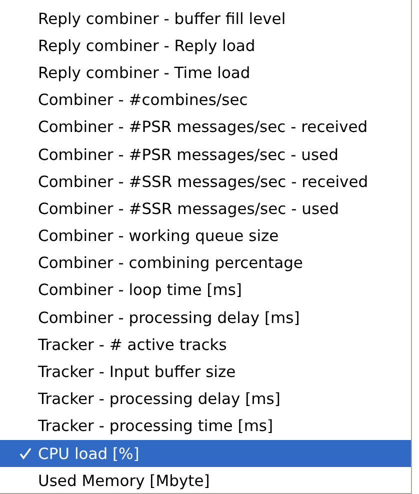 This screenshot has height=494, width=419. Describe the element at coordinates (205, 127) in the screenshot. I see `menu-item: Combiner - #PSR messages/sec - received` at that location.